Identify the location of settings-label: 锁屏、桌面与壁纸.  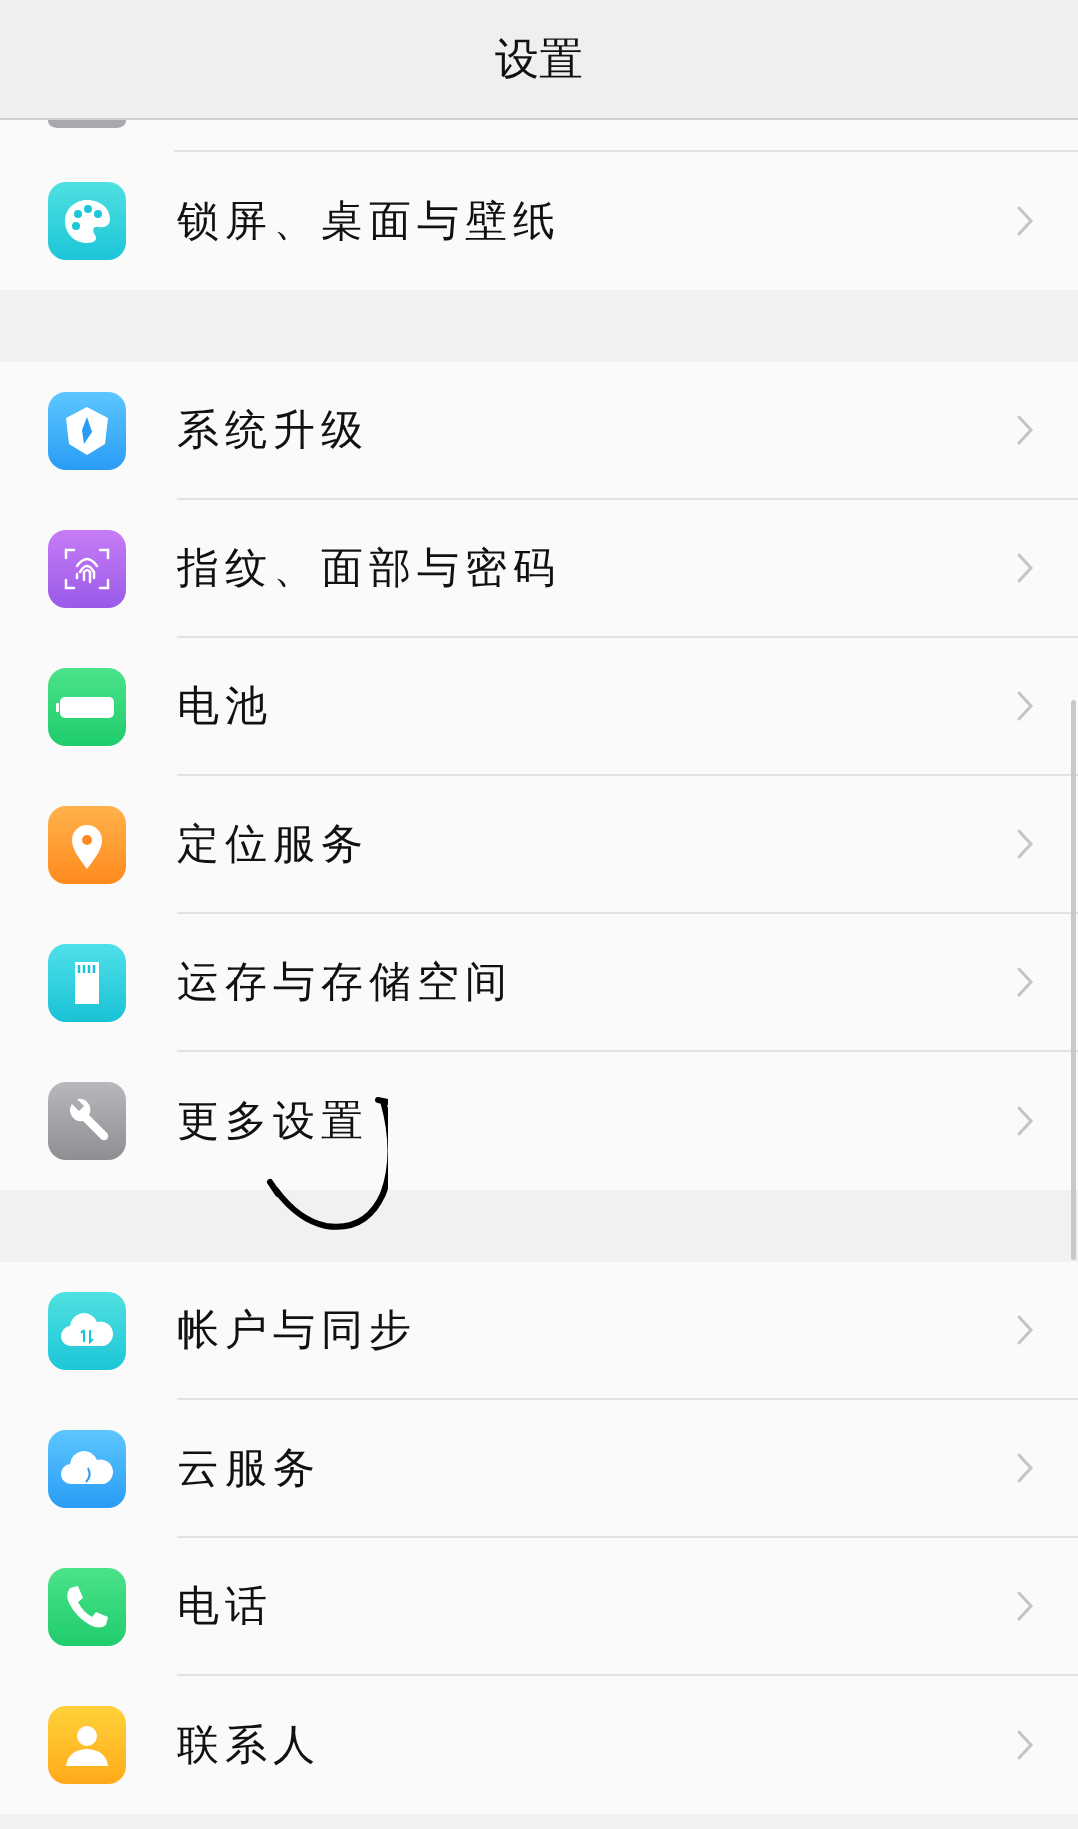
(369, 221).